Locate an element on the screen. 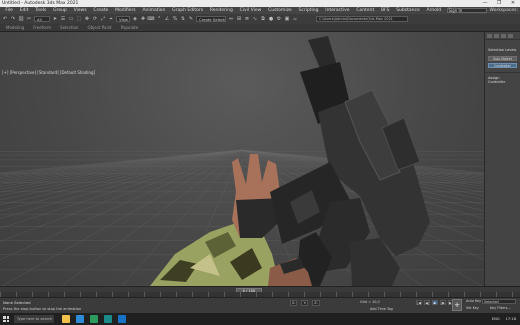  percent-snap-icon: % is located at coordinates (175, 19).